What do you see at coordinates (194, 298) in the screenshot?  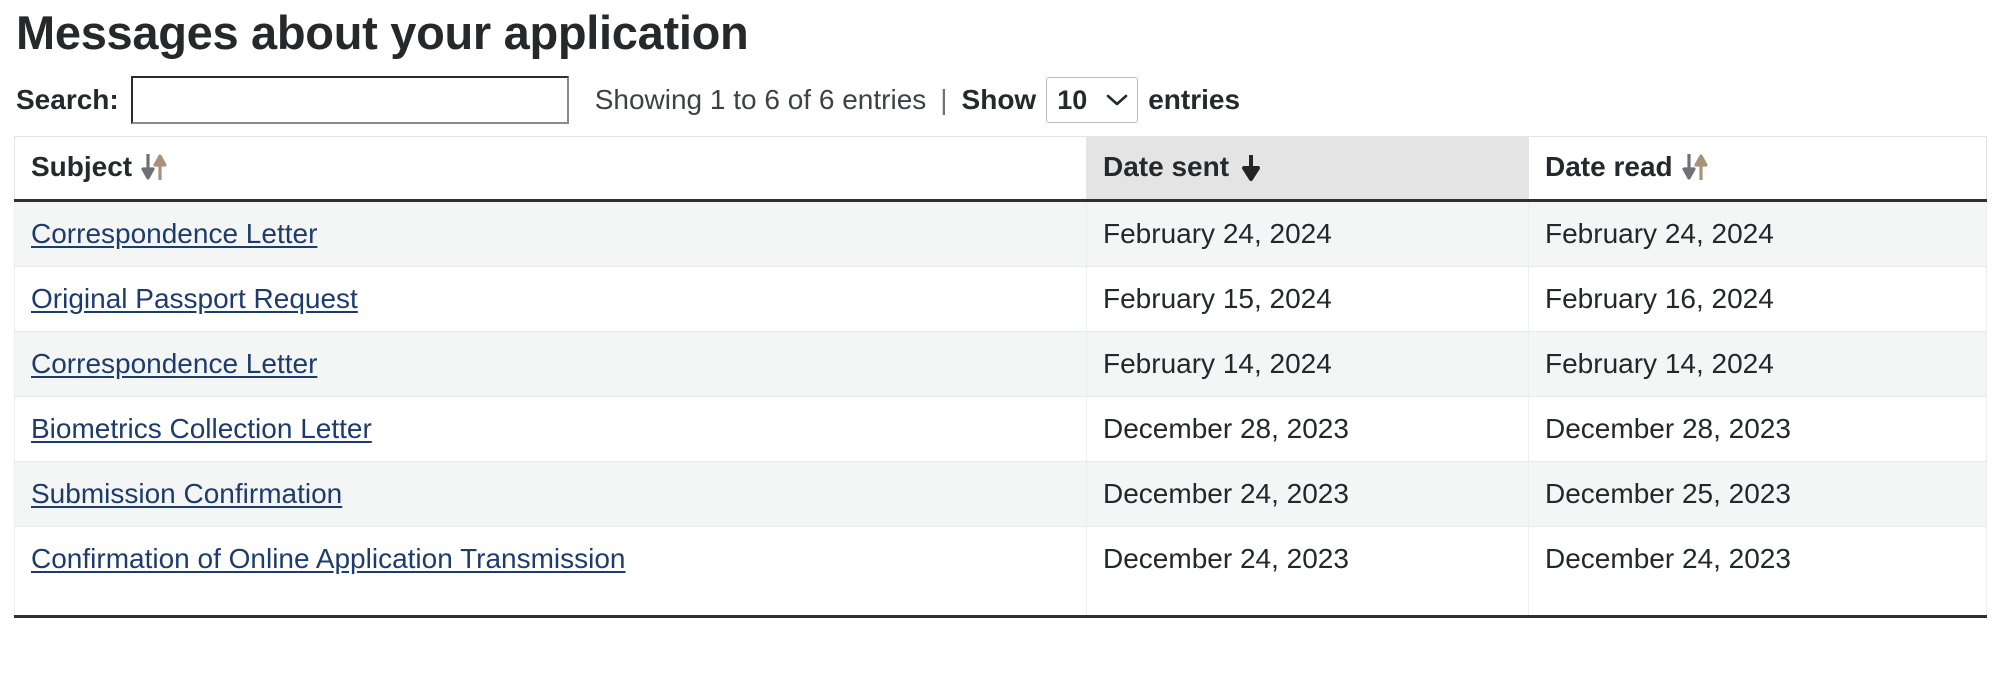 I see `subject-link: Original Passport Request` at bounding box center [194, 298].